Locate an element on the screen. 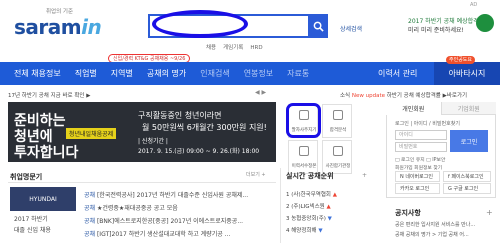  tile-doc: 이력서수정본 is located at coordinates (303, 157).